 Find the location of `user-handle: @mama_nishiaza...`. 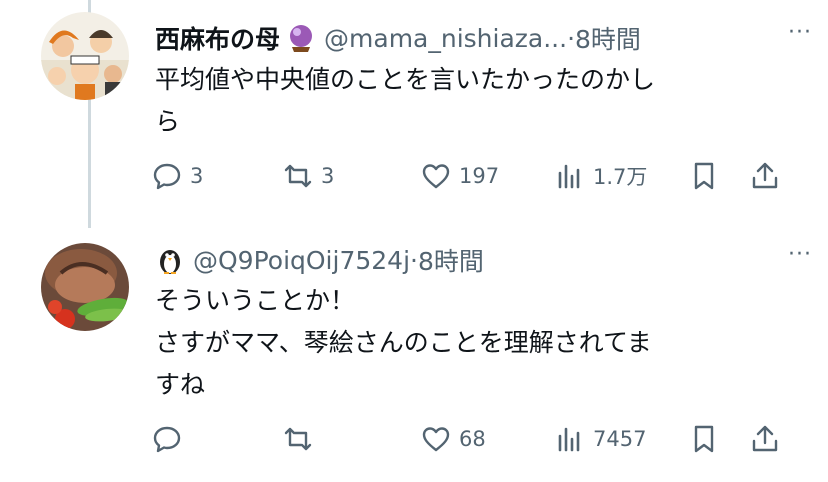

user-handle: @mama_nishiaza... is located at coordinates (445, 38).